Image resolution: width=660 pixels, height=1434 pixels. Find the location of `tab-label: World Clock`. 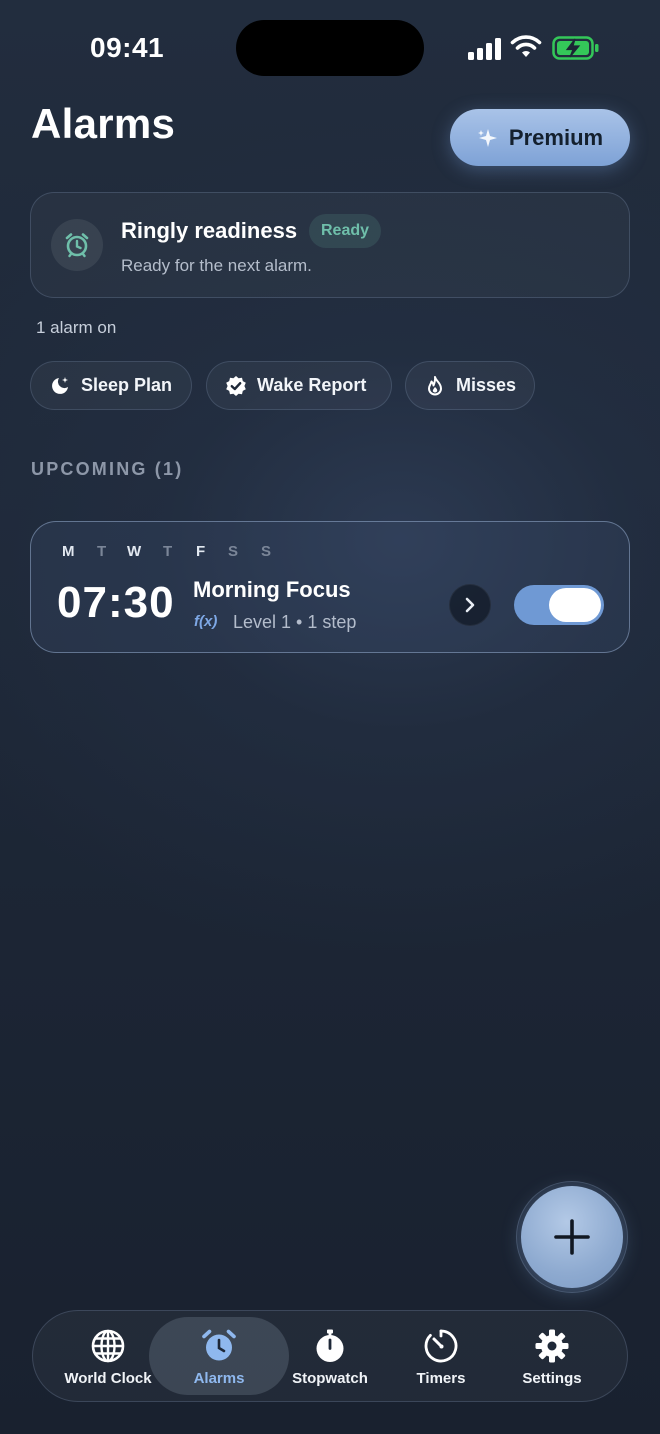

tab-label: World Clock is located at coordinates (108, 1378).